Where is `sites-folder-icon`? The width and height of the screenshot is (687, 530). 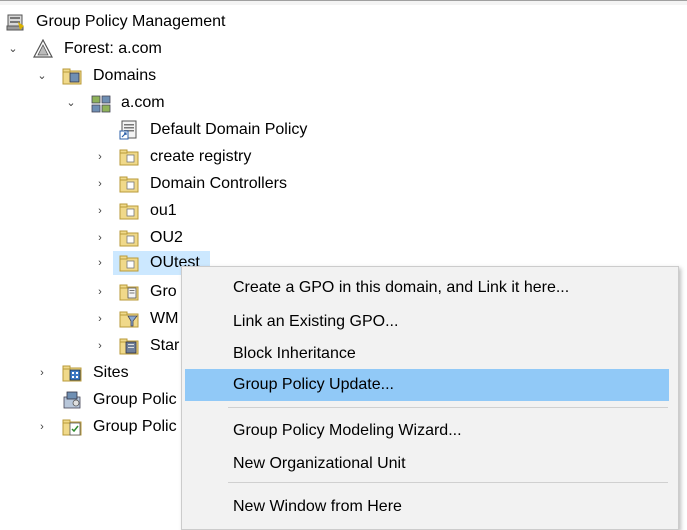 sites-folder-icon is located at coordinates (72, 373).